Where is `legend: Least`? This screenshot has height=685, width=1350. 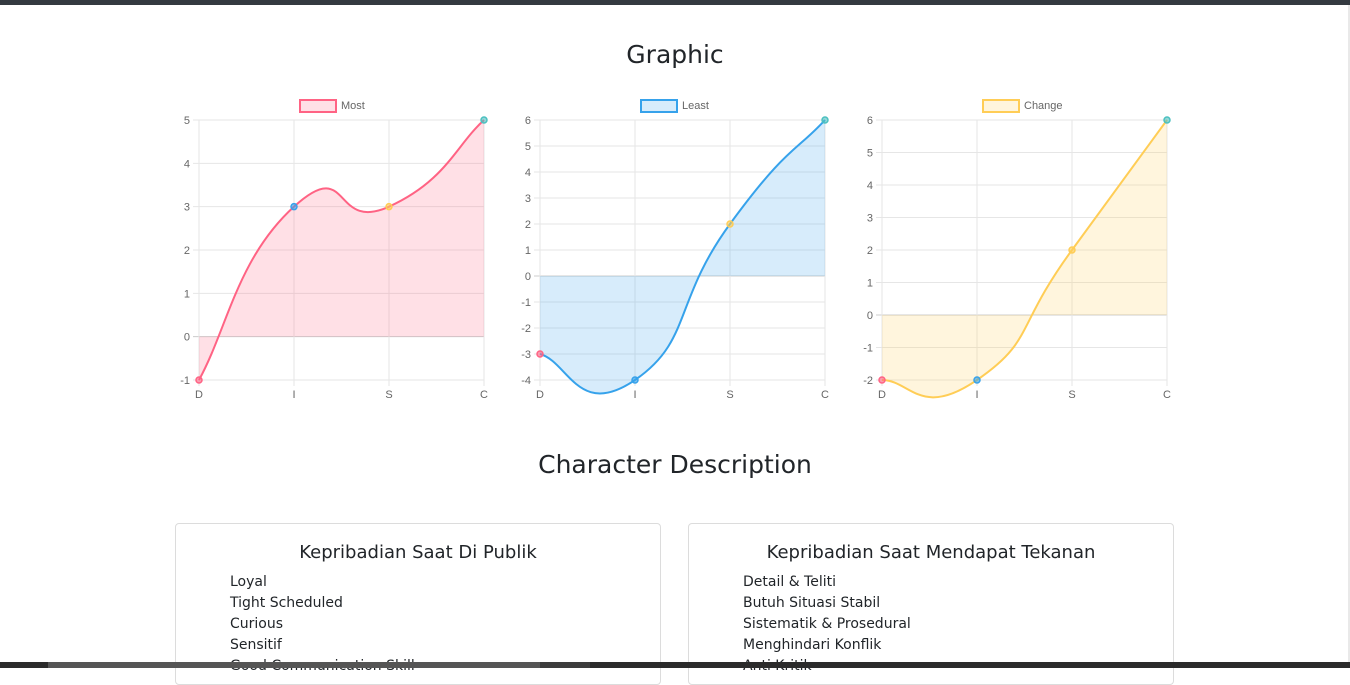
legend: Least is located at coordinates (675, 106).